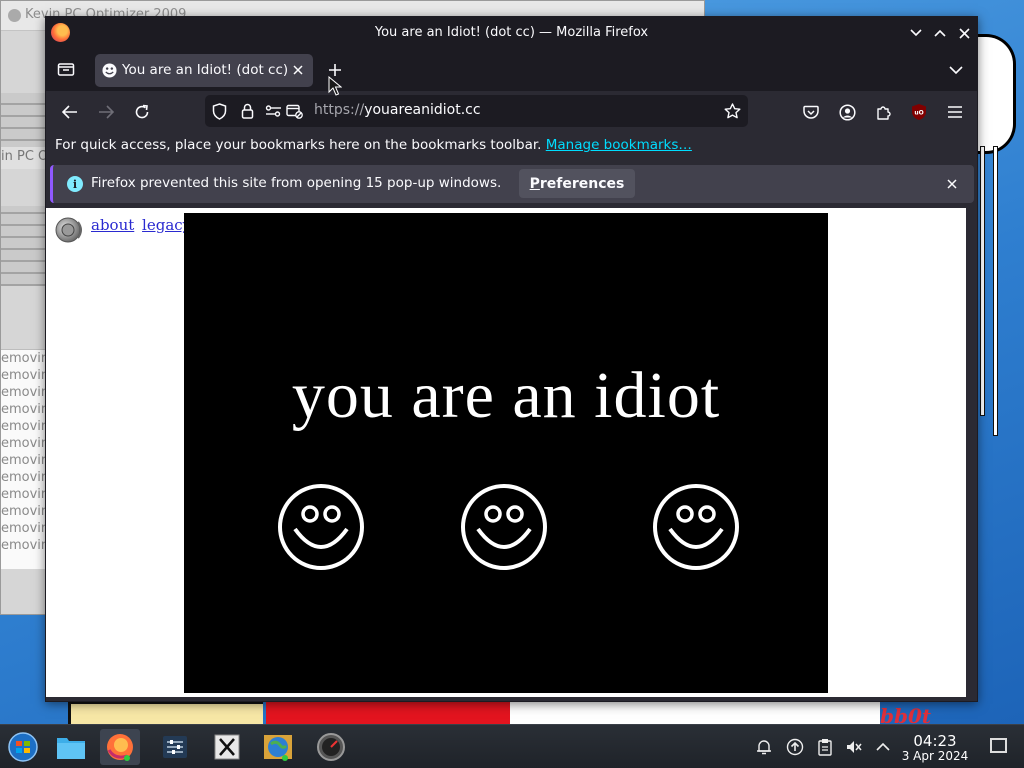 The image size is (1024, 768). I want to click on taskbar-mixer-settings, so click(175, 747).